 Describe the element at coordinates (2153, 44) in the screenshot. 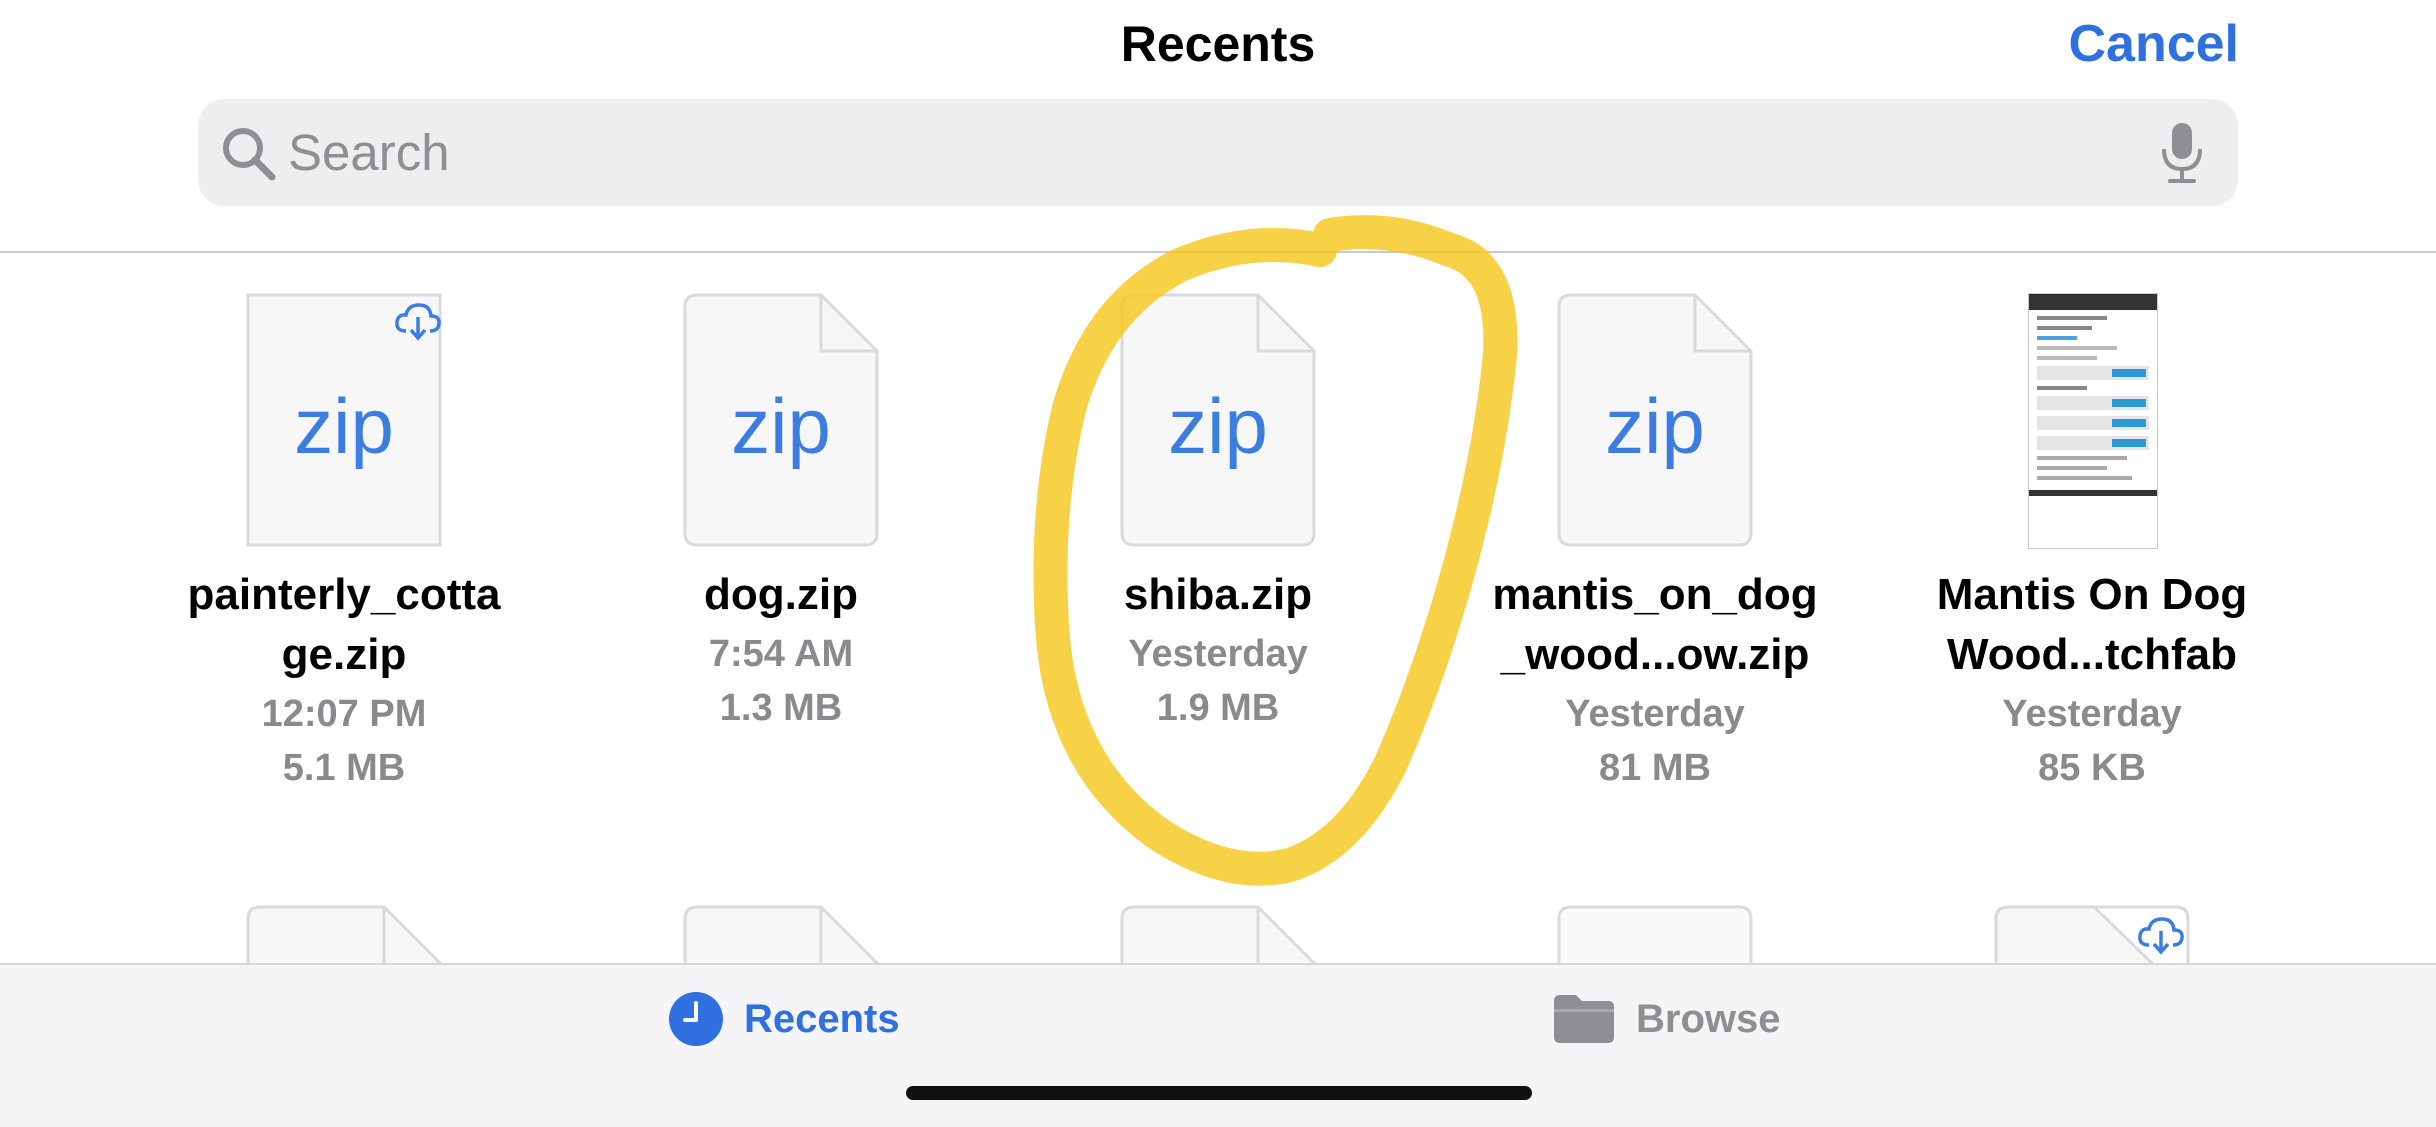

I see `cancel-button: Cancel` at that location.